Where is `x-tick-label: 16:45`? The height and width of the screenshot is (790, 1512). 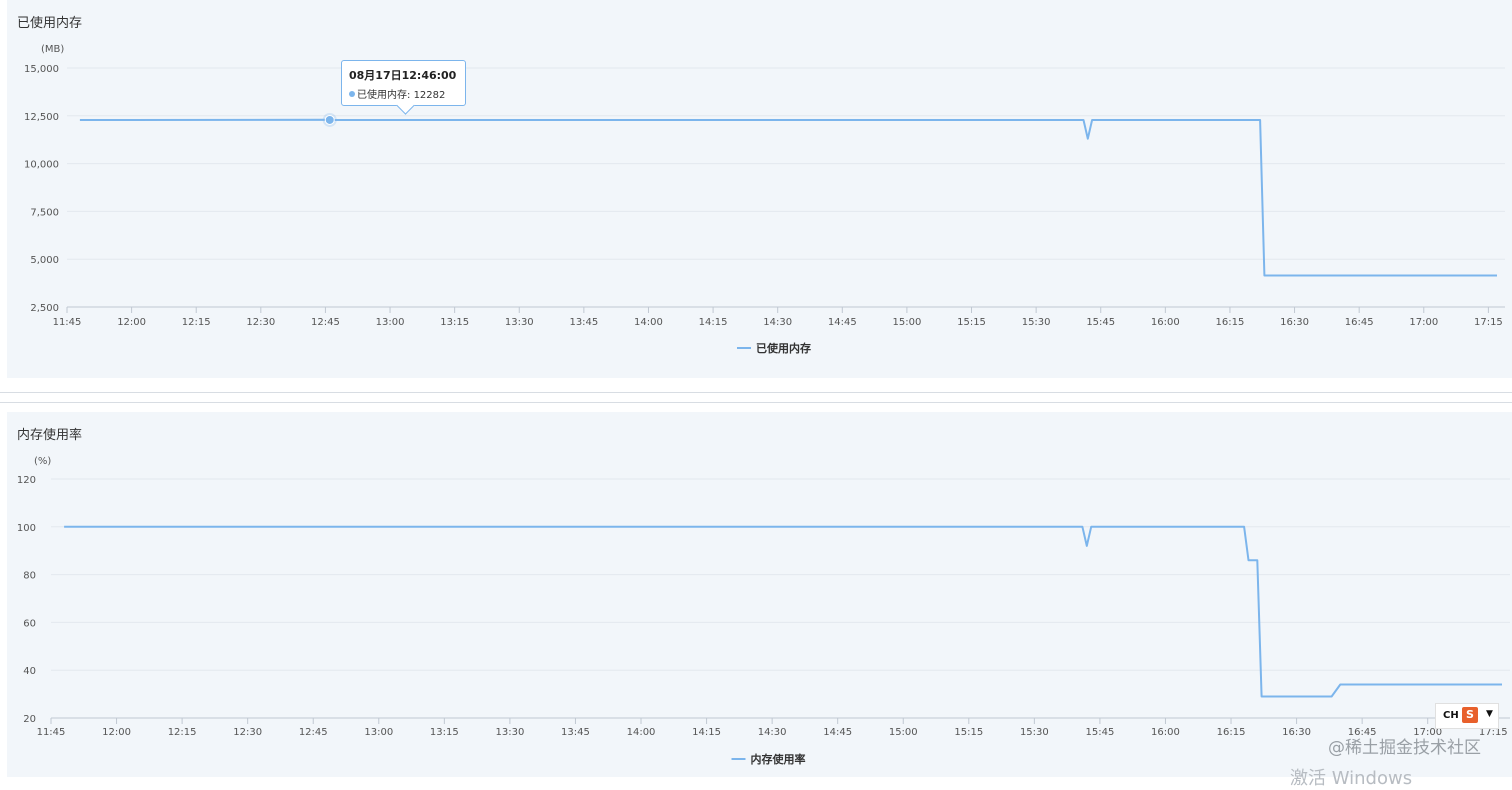
x-tick-label: 16:45 is located at coordinates (1359, 322).